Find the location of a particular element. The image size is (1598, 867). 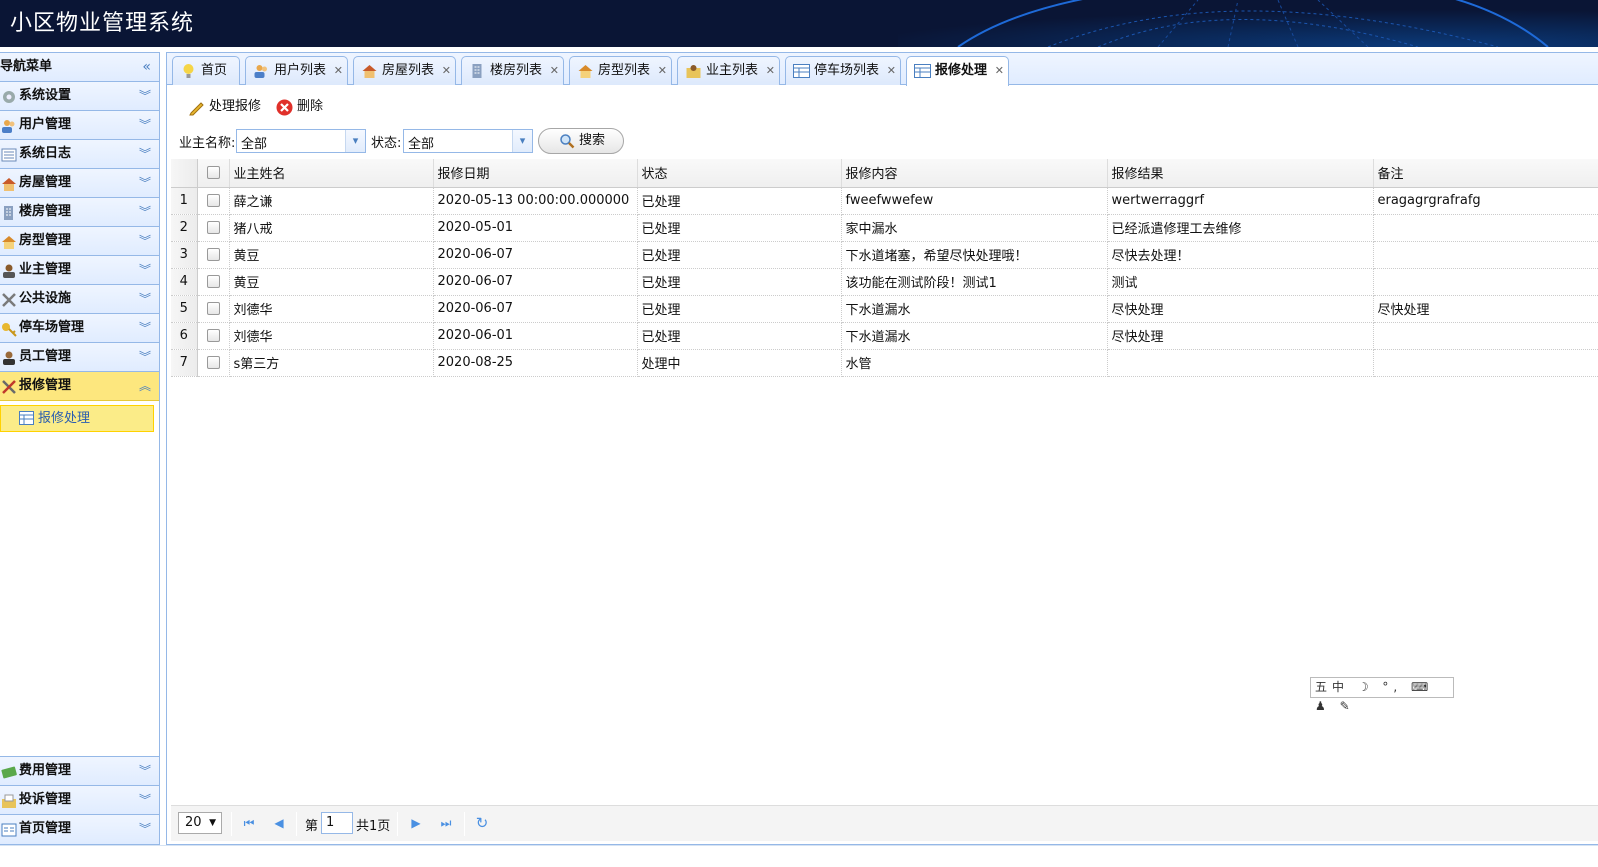

tab-house-type-list: 房型列表 ✕ is located at coordinates (620, 70).